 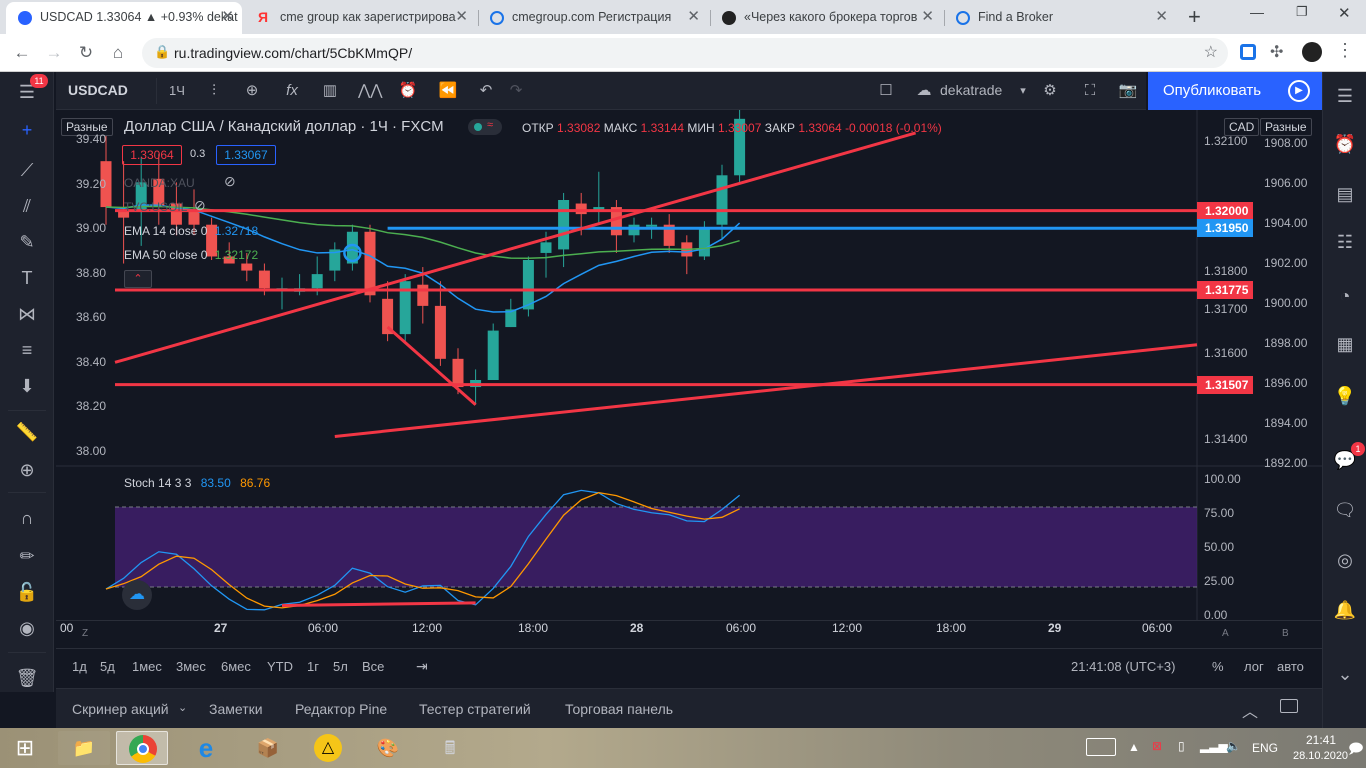 What do you see at coordinates (1090, 91) in the screenshot?
I see `fullscreen-icon: ⛶` at bounding box center [1090, 91].